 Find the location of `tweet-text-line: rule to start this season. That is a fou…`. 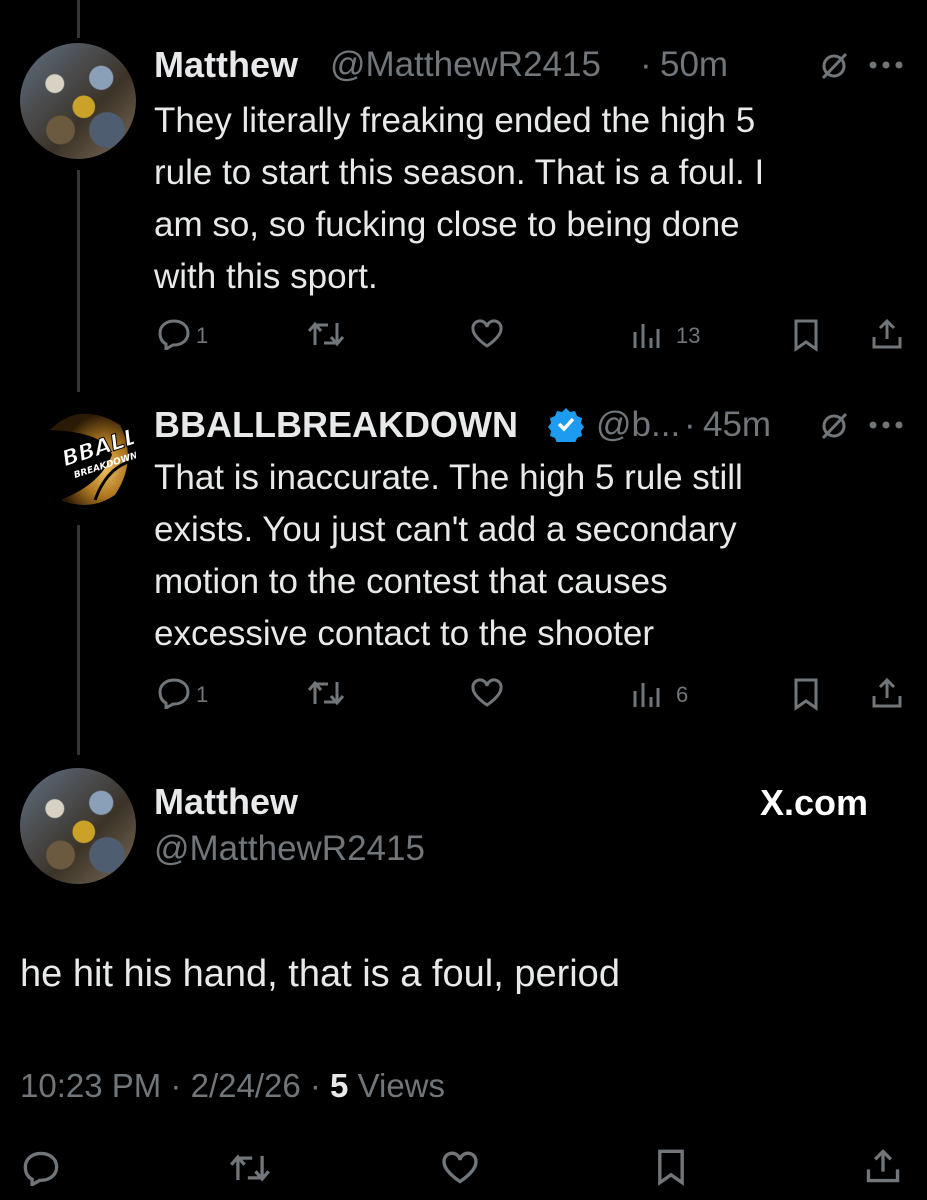

tweet-text-line: rule to start this season. That is a fou… is located at coordinates (459, 172).